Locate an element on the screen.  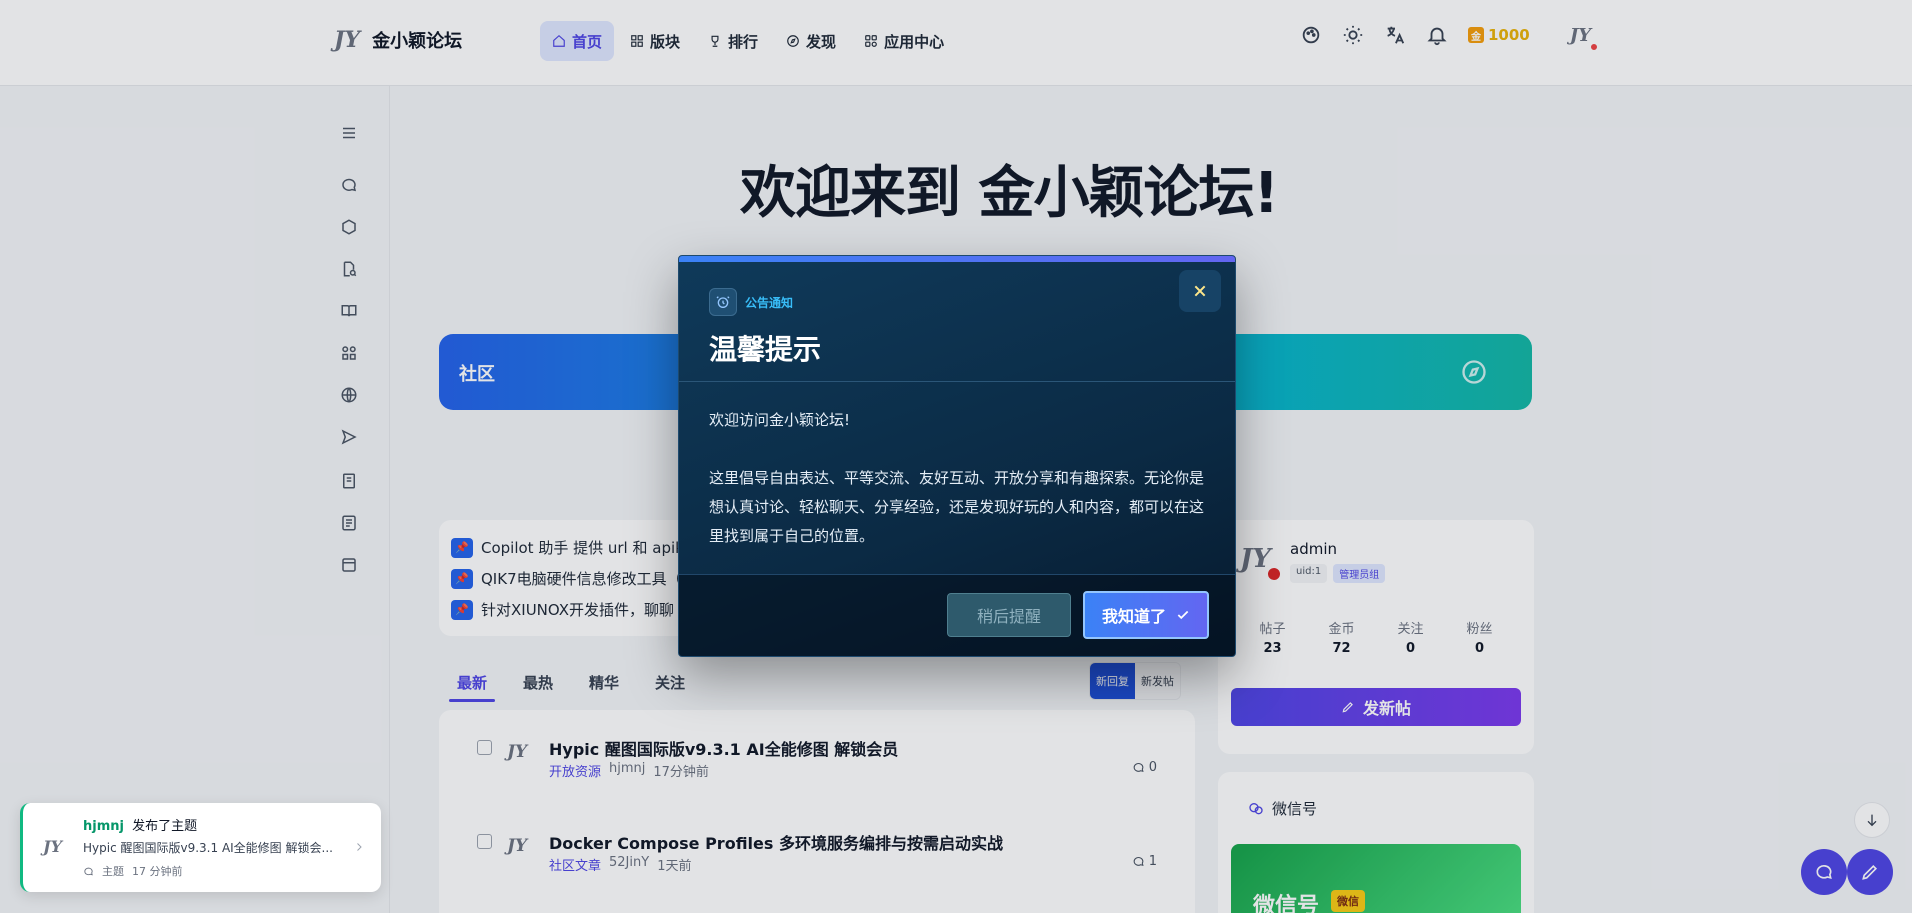
modal-tag: 公告通知 is located at coordinates (751, 302).